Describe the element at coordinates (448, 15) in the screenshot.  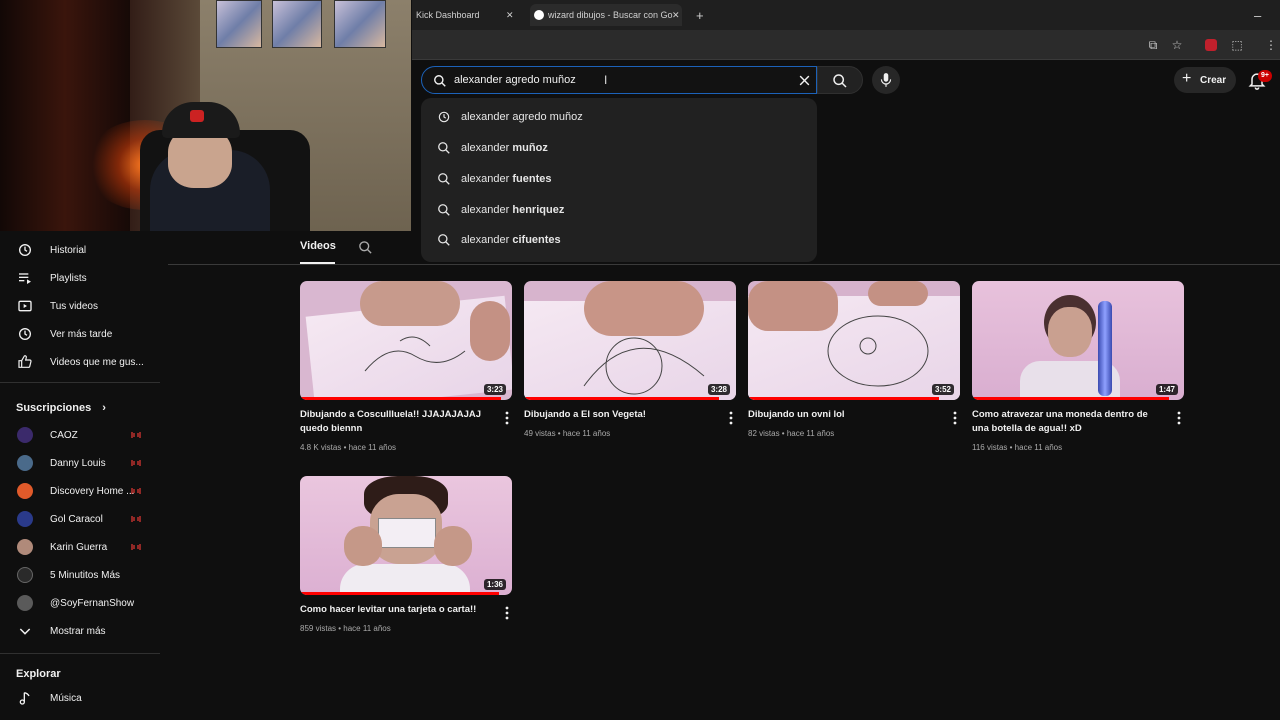
I see `tab-title: Kick Dashboard` at that location.